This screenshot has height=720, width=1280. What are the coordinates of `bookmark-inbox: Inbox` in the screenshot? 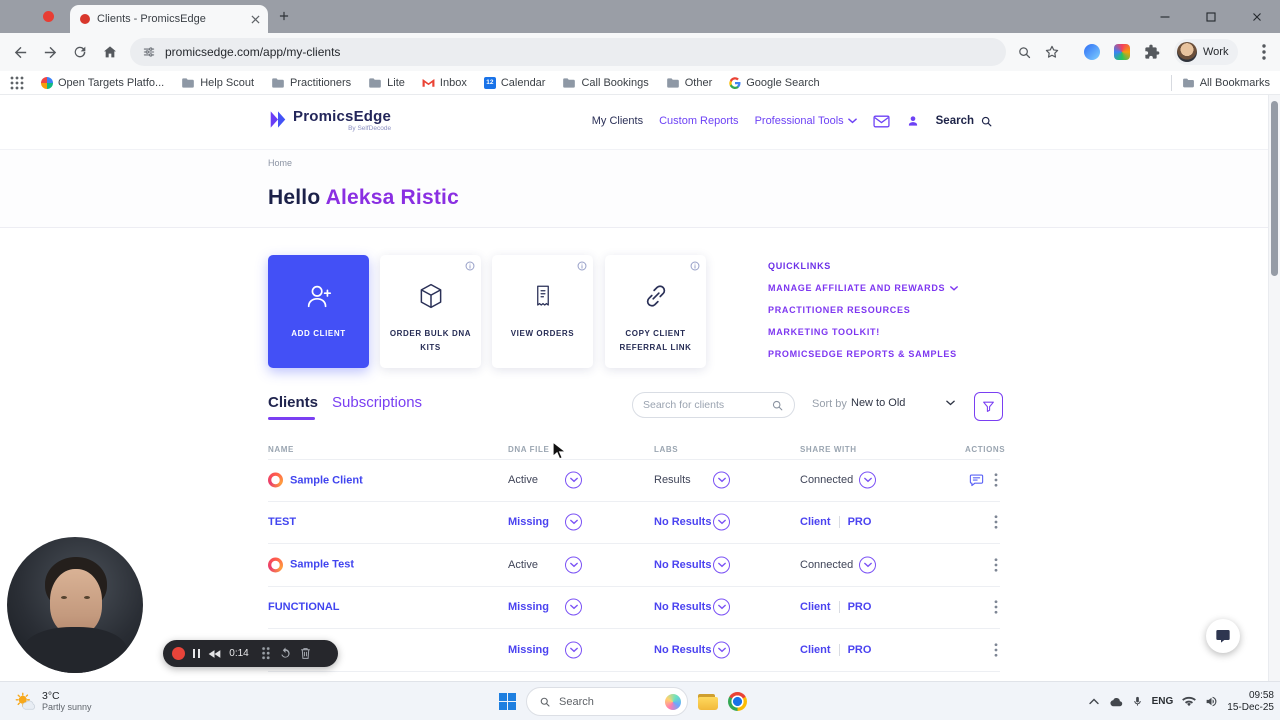 It's located at (444, 83).